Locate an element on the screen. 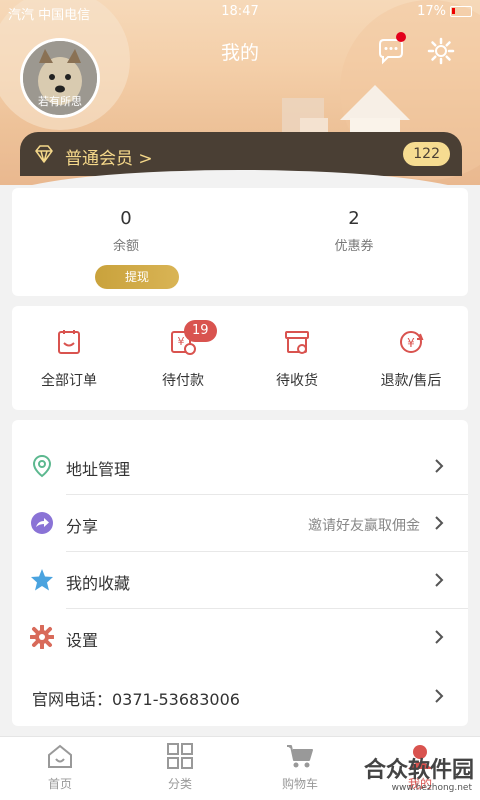 Image resolution: width=480 pixels, height=800 pixels. diamond-icon is located at coordinates (44, 154).